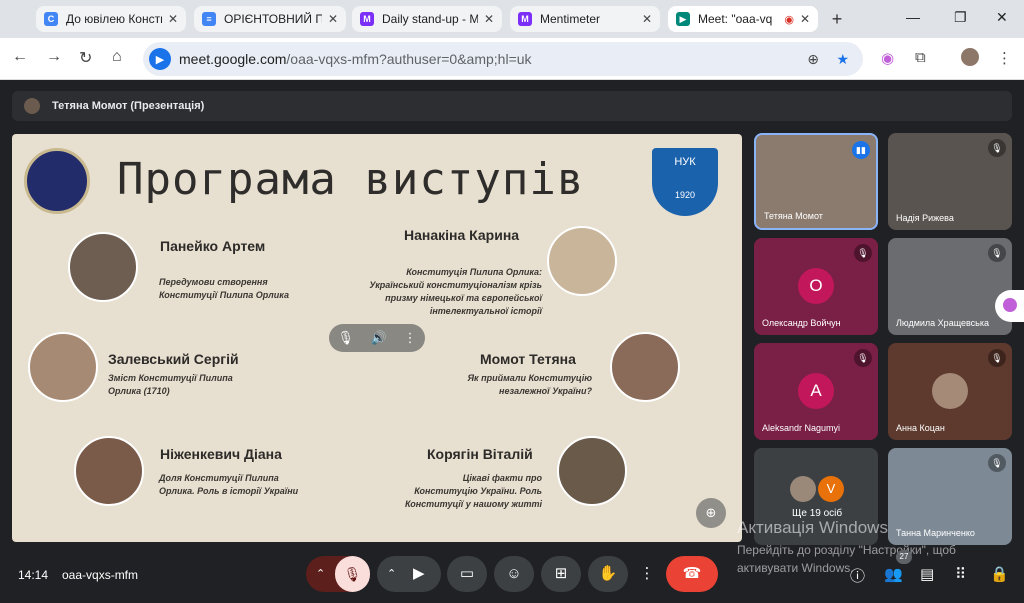 The width and height of the screenshot is (1024, 603). I want to click on tab-title: Daily stand-up - M, so click(430, 19).